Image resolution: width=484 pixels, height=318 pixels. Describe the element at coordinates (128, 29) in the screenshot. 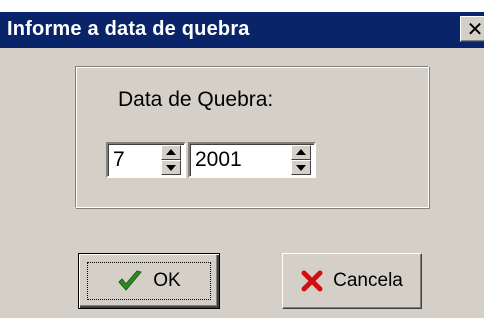

I see `window-title: Informe a data de quebra` at that location.